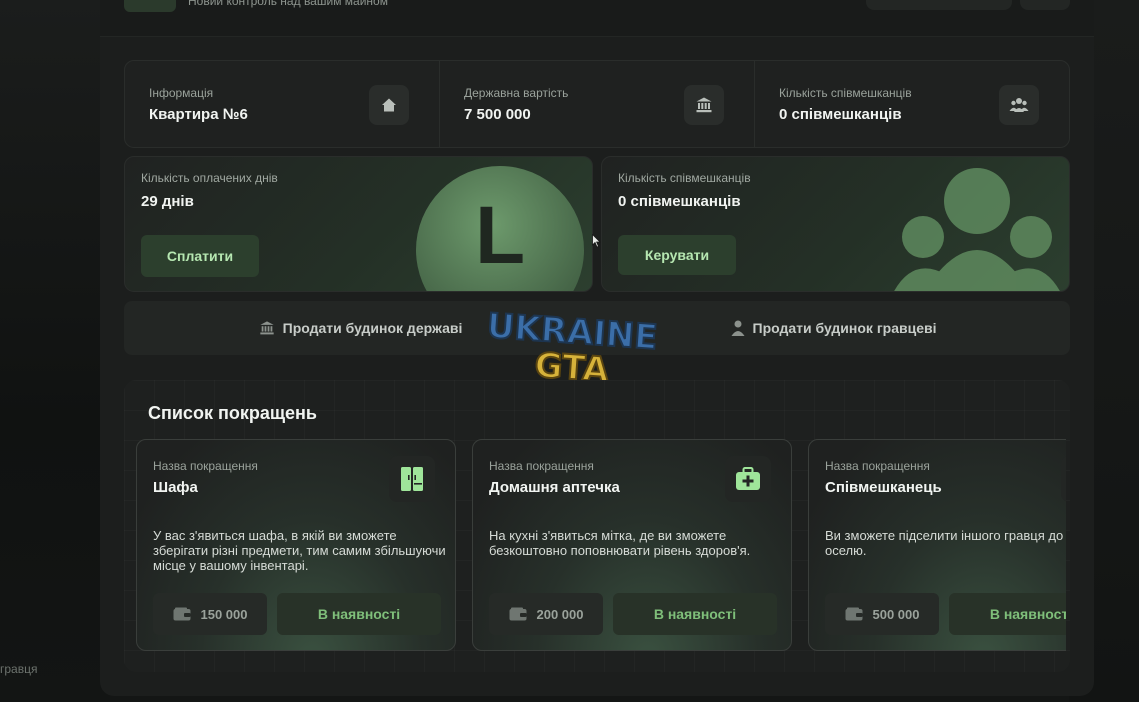 Image resolution: width=1139 pixels, height=702 pixels. I want to click on background-left, so click(55, 351).